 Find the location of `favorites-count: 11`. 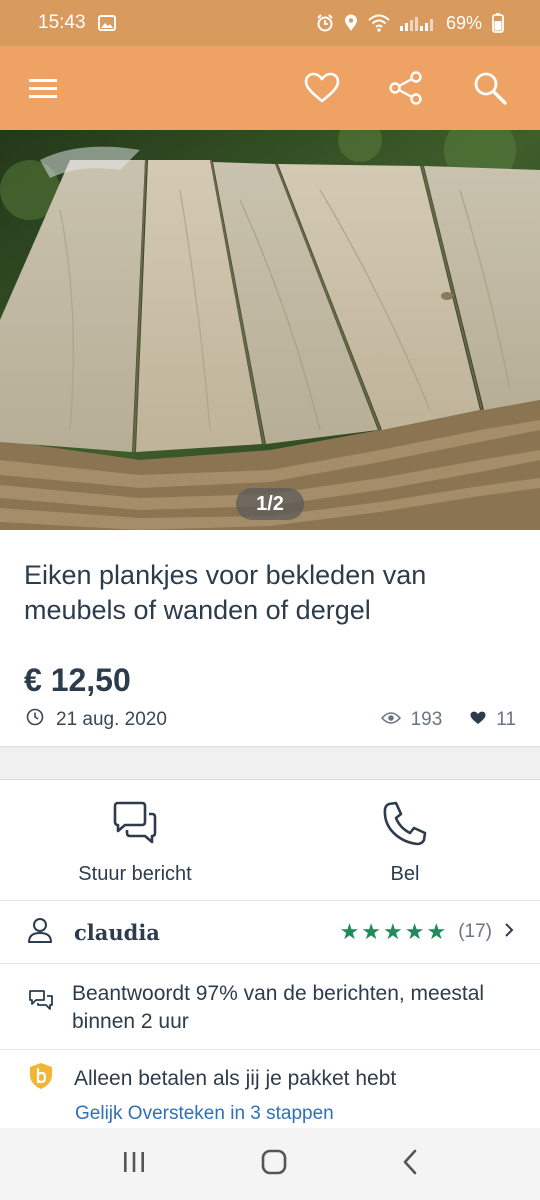

favorites-count: 11 is located at coordinates (506, 719).